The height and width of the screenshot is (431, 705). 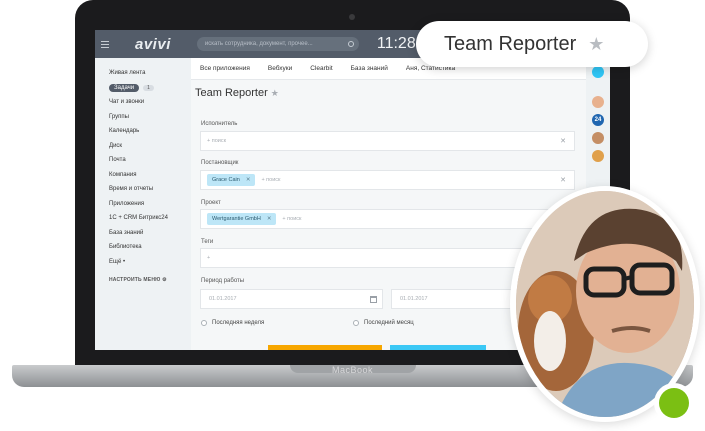 What do you see at coordinates (231, 180) in the screenshot?
I see `director-tag: Grace Cain ✕` at bounding box center [231, 180].